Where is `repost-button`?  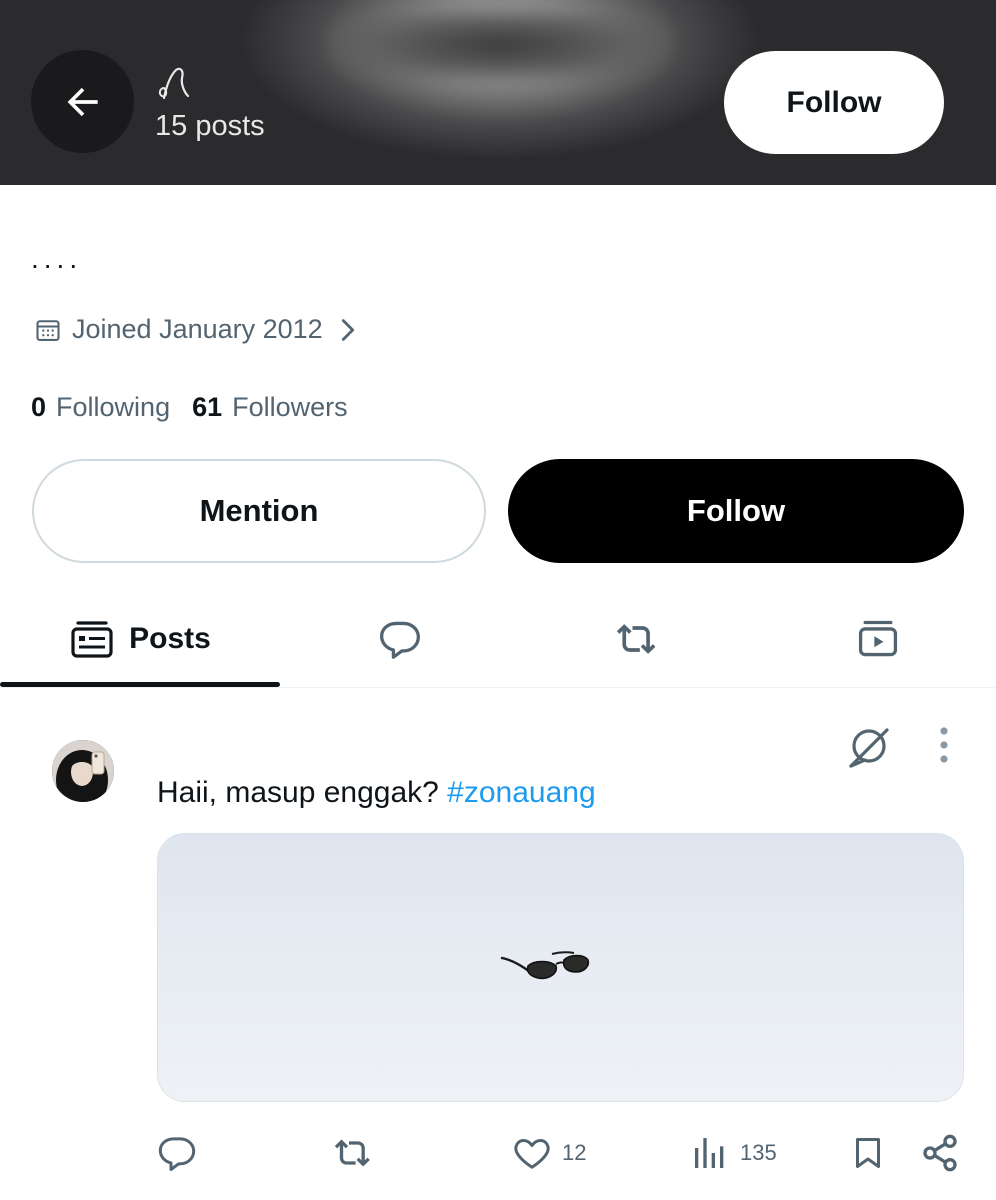
repost-button is located at coordinates (354, 1153).